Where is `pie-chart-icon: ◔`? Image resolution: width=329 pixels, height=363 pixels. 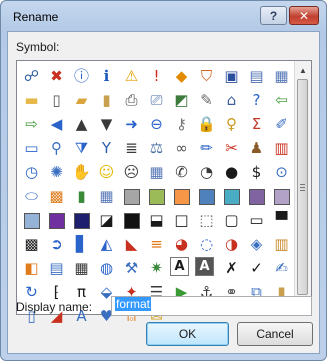 pie-chart-icon: ◔ is located at coordinates (206, 172).